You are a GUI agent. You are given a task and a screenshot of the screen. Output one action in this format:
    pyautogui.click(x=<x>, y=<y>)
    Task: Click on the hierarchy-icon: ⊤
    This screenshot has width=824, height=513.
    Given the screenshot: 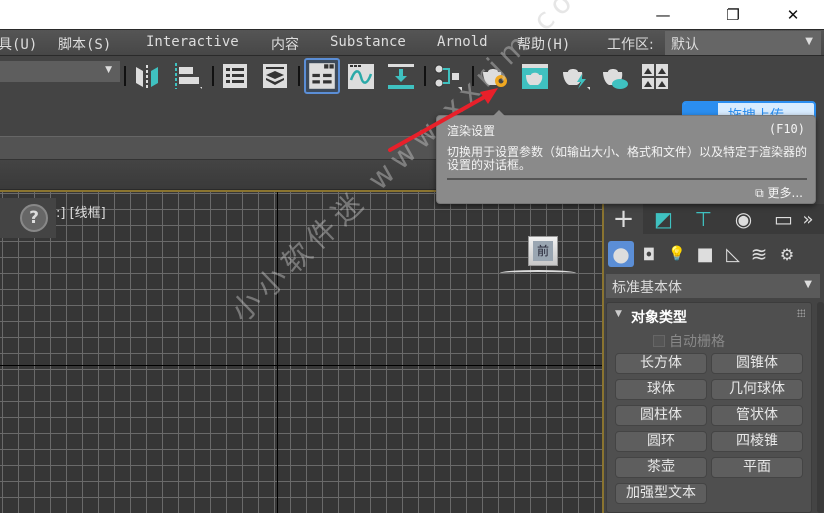 What is the action you would take?
    pyautogui.click(x=703, y=219)
    